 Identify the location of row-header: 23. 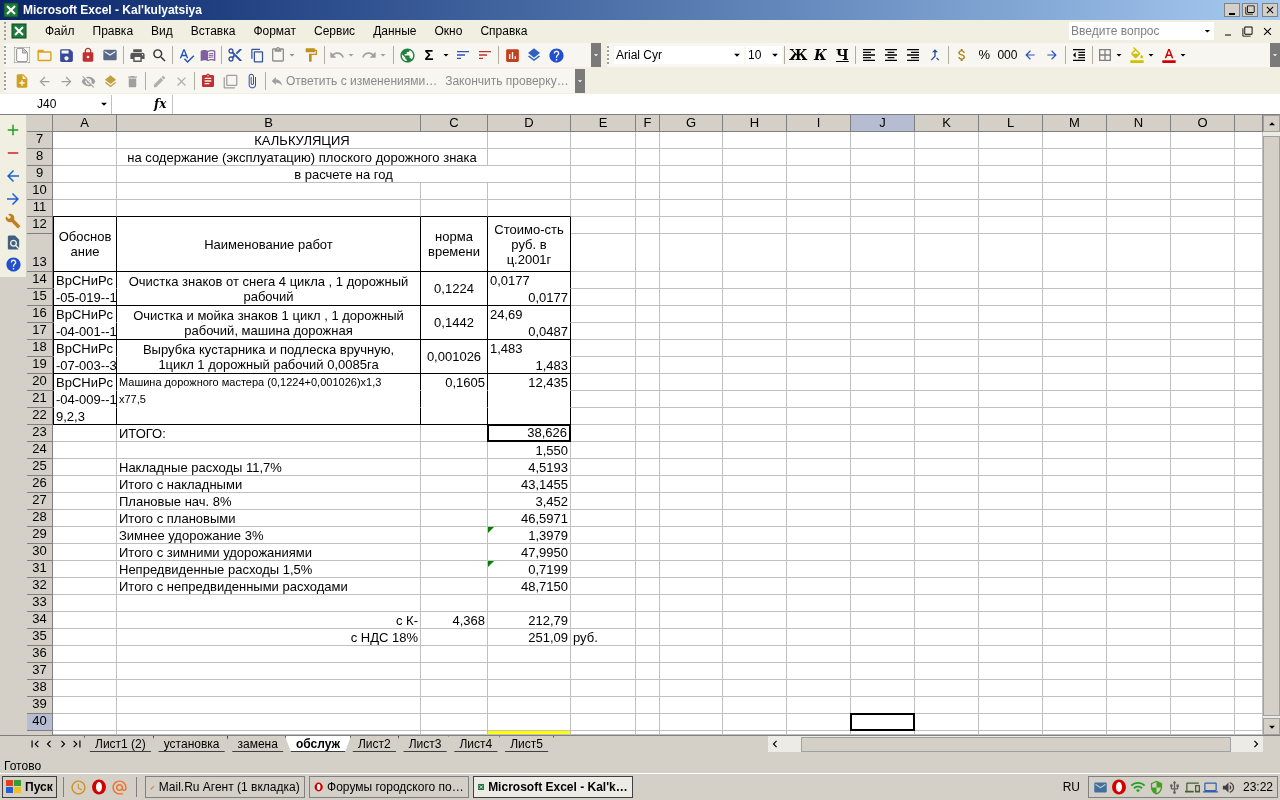
(40, 433).